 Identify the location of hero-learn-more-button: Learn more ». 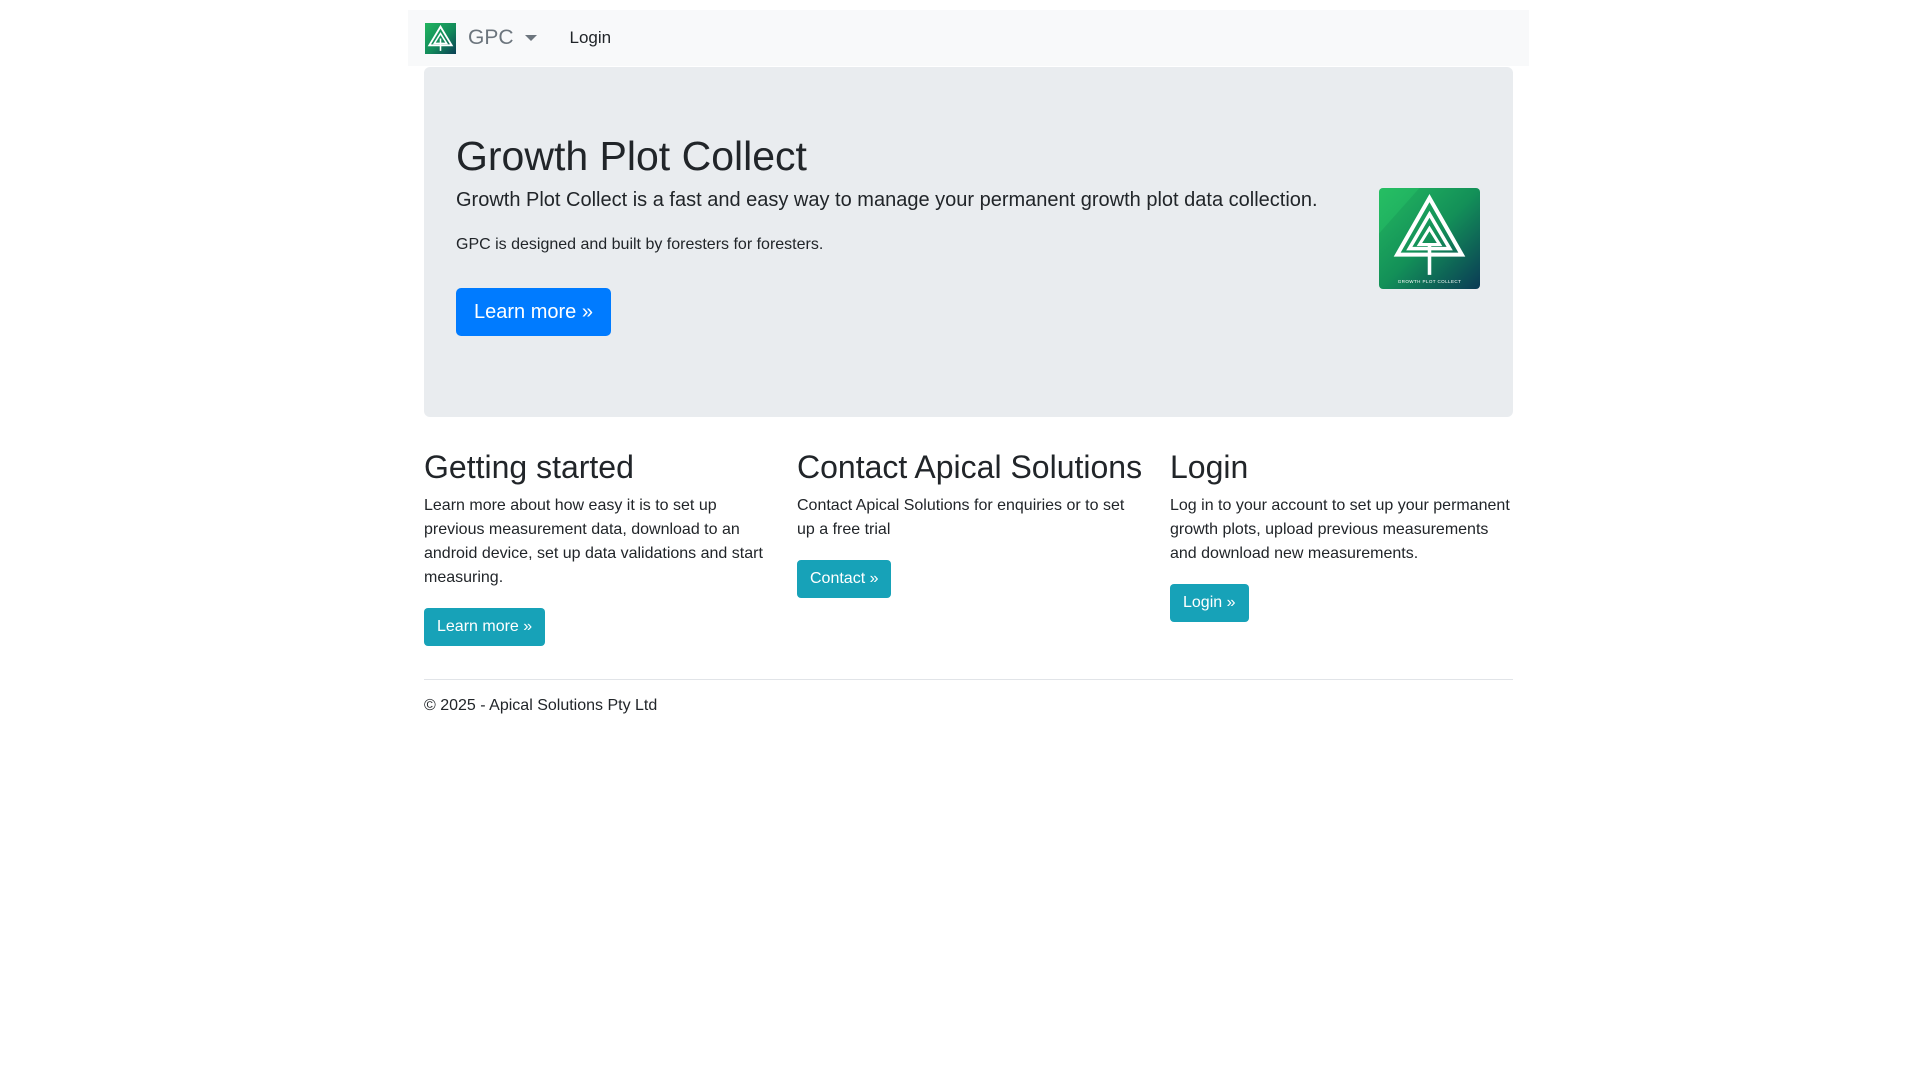
(533, 312).